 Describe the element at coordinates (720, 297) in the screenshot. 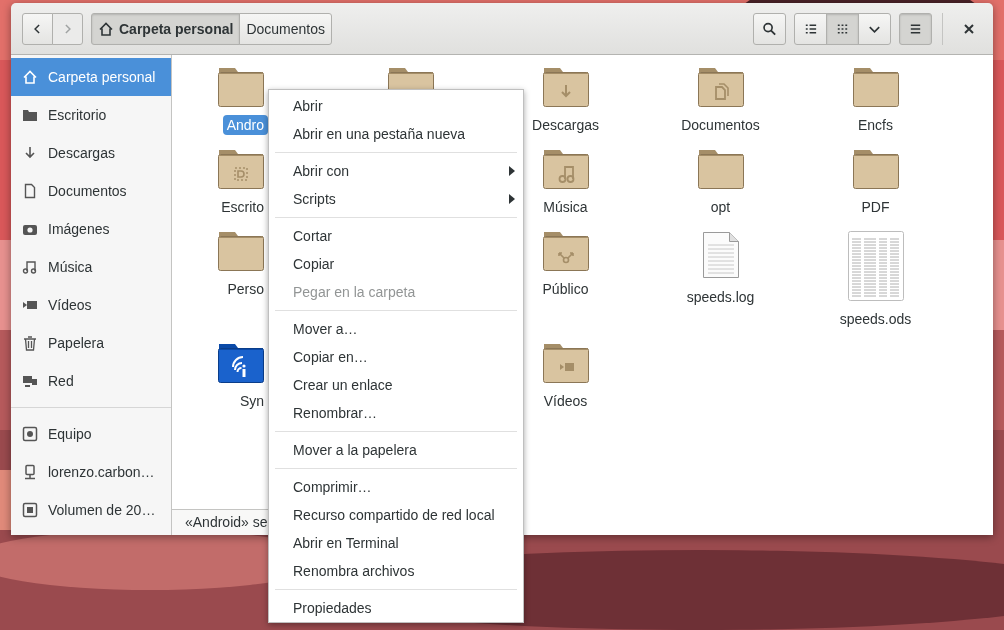

I see `file-name: speeds.log` at that location.